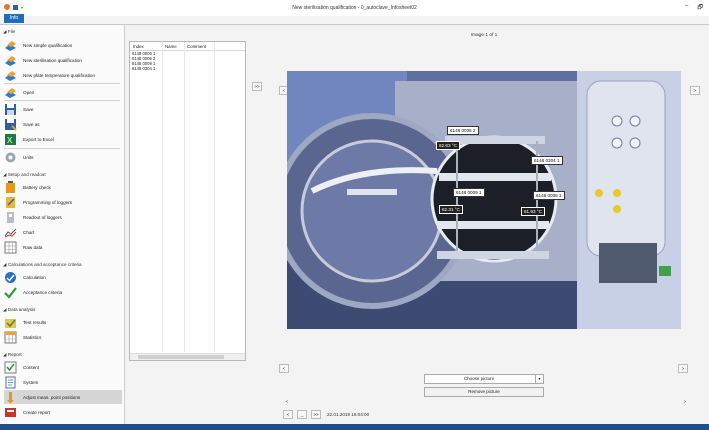 This screenshot has height=430, width=709. Describe the element at coordinates (42, 217) in the screenshot. I see `sidebar-item-label: Readout of loggers` at that location.